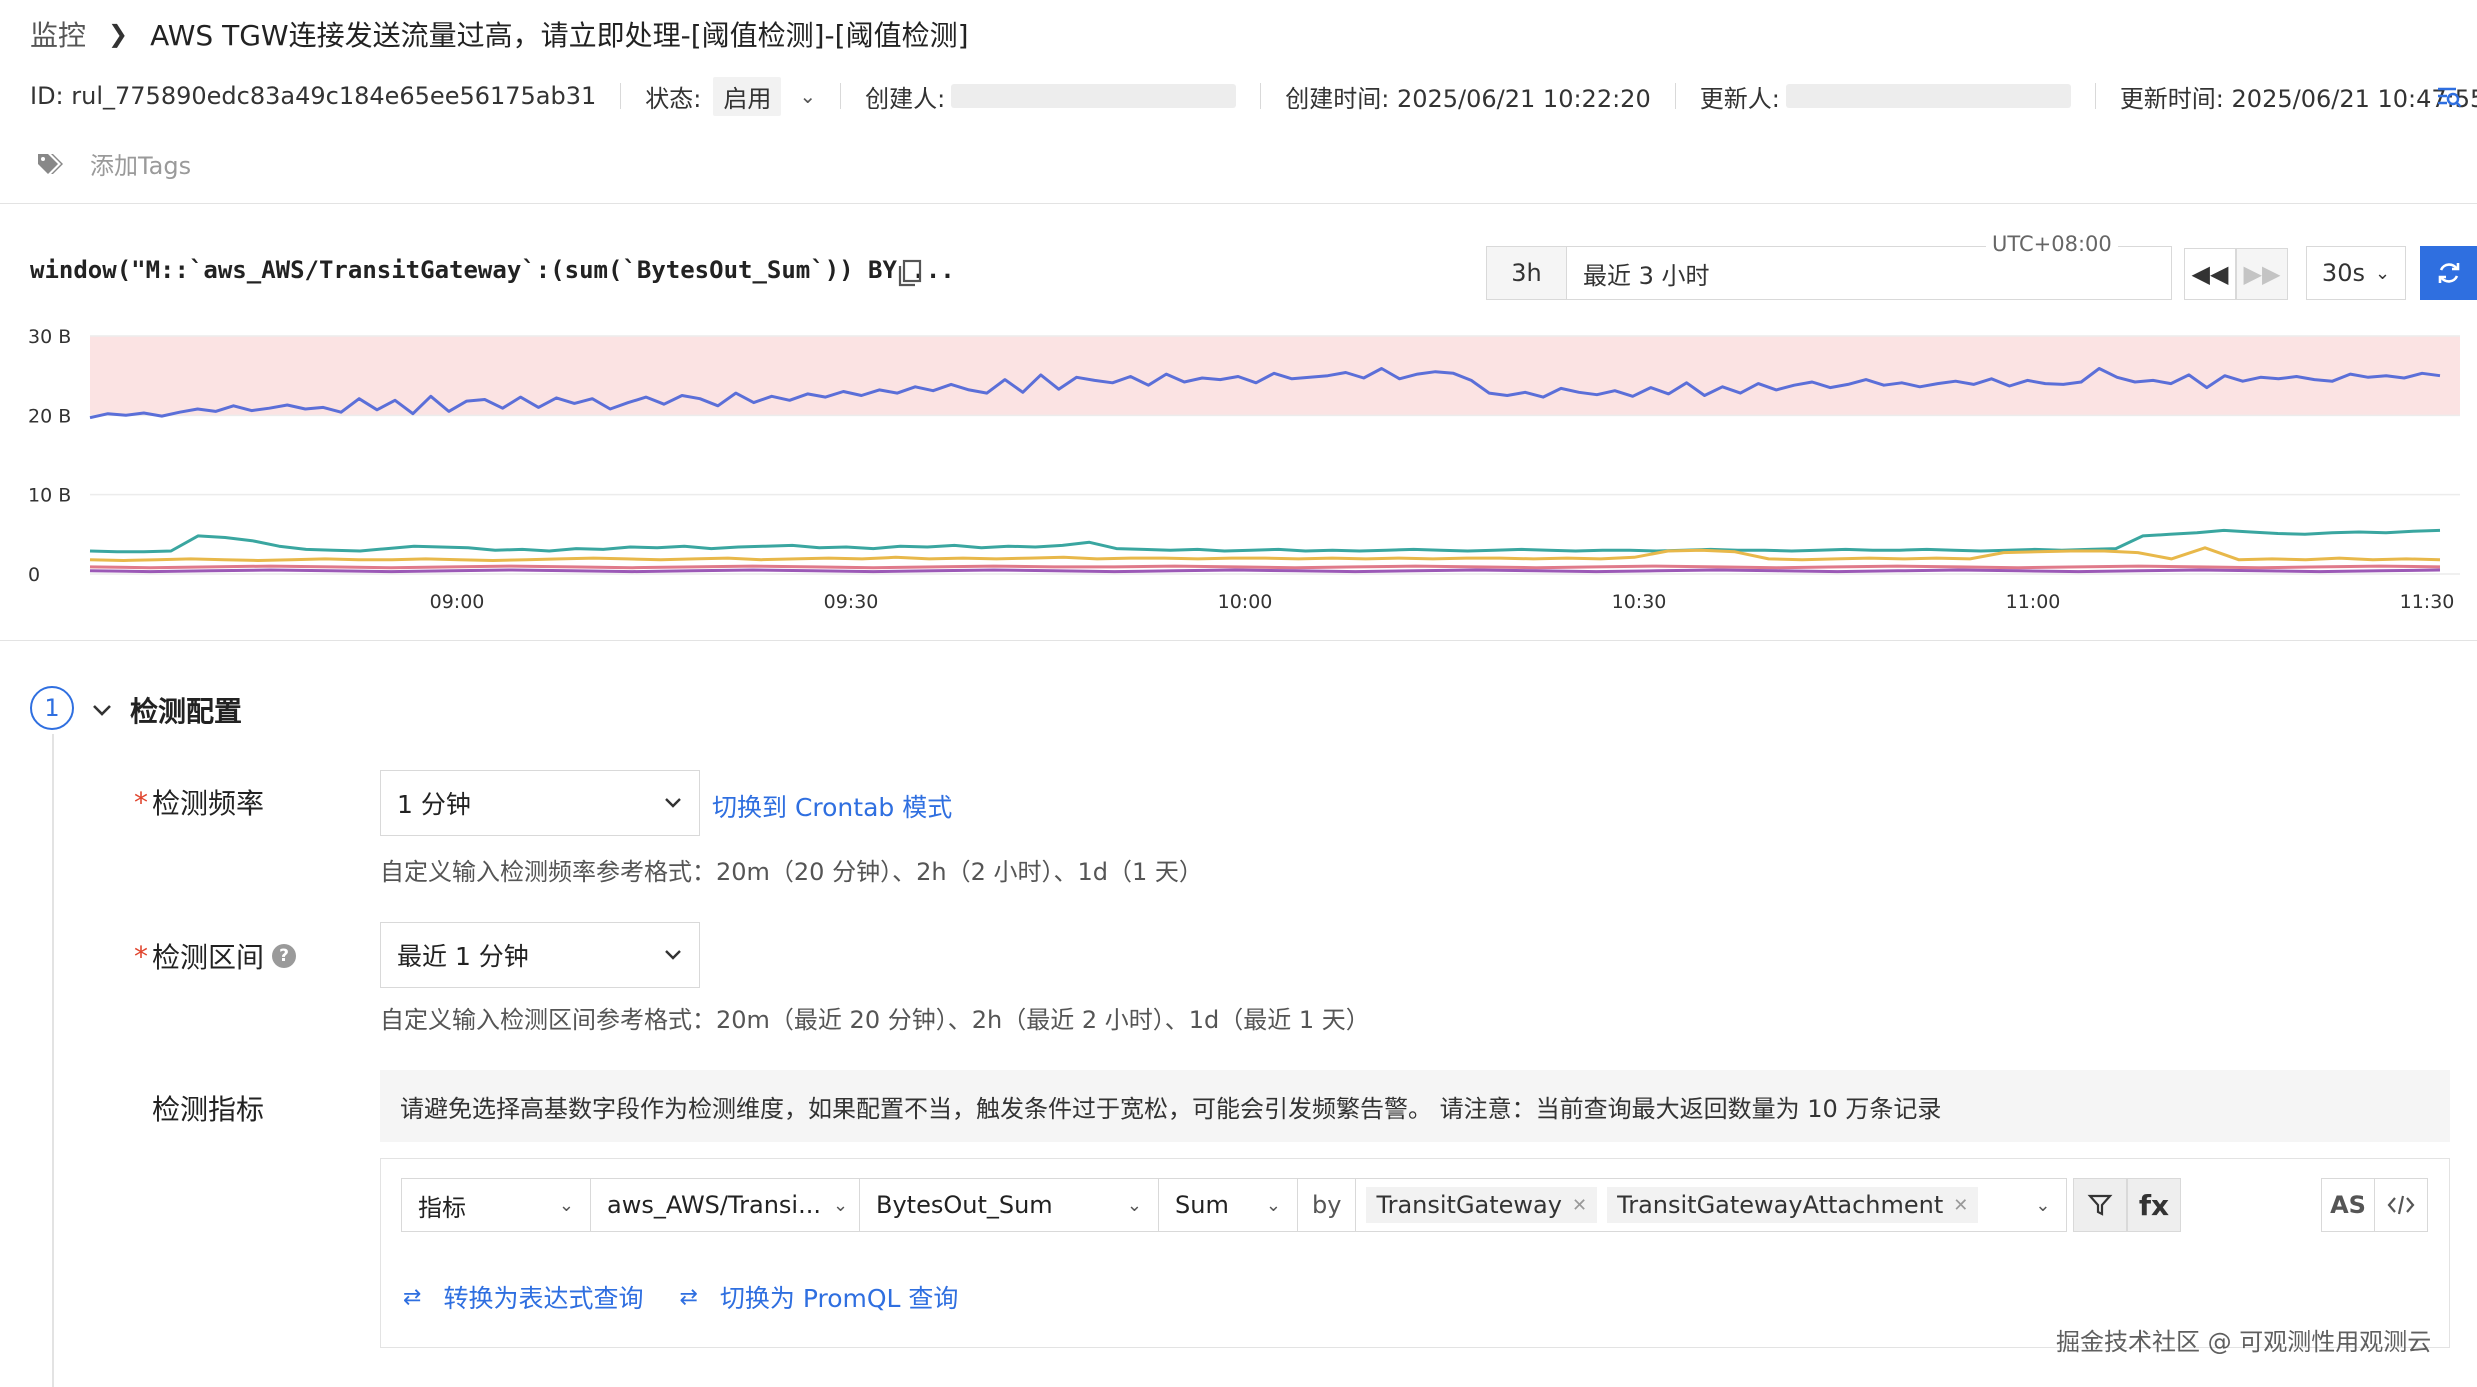 This screenshot has width=2477, height=1387. Describe the element at coordinates (905, 98) in the screenshot. I see `creator-label: 创建人:` at that location.